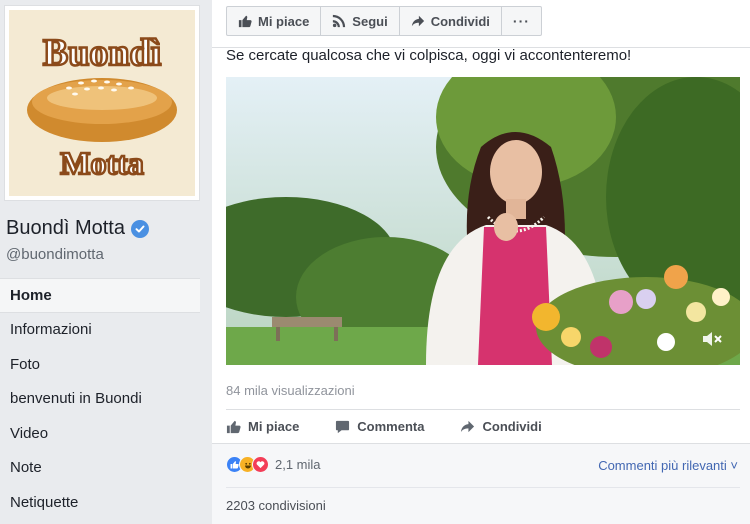  Describe the element at coordinates (260, 464) in the screenshot. I see `love-reaction-icon` at that location.